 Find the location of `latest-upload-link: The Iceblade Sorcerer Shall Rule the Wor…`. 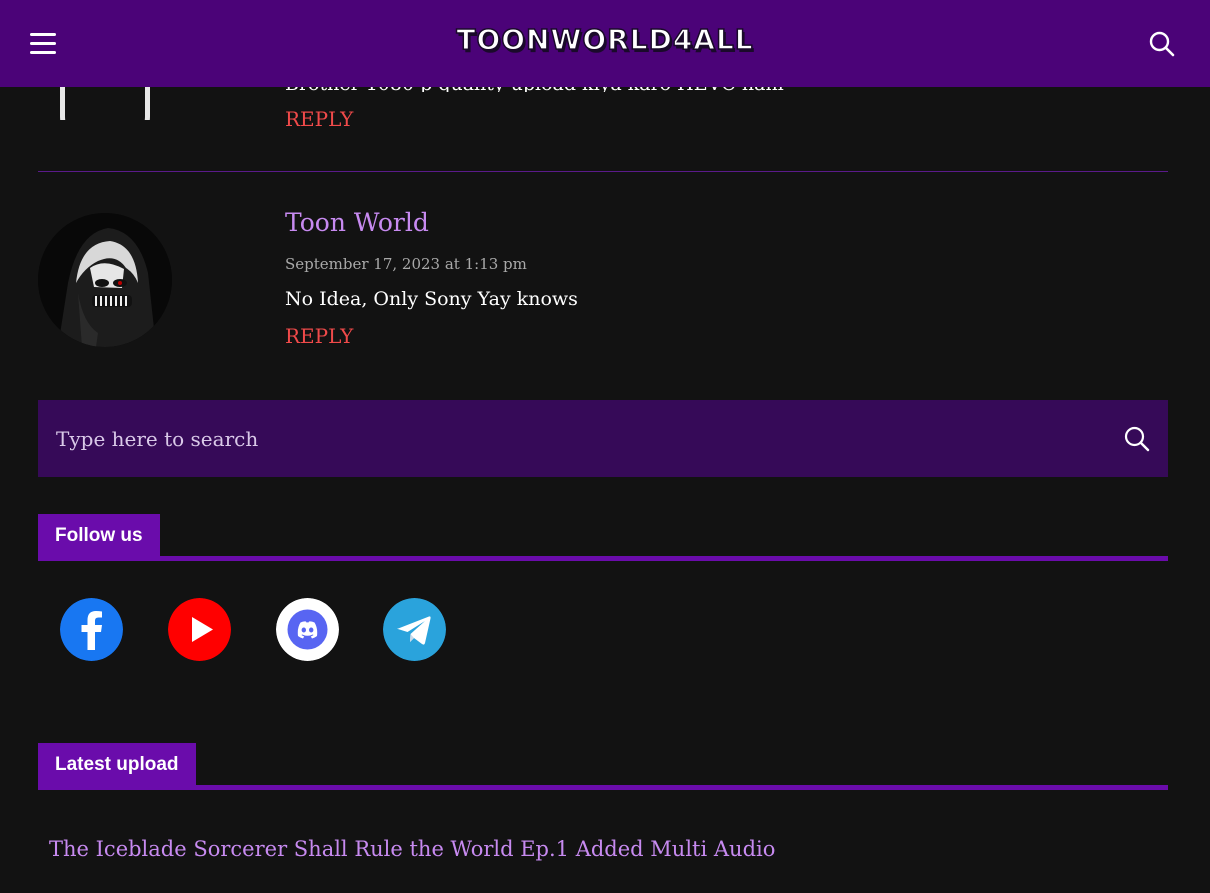

latest-upload-link: The Iceblade Sorcerer Shall Rule the Wor… is located at coordinates (412, 849).